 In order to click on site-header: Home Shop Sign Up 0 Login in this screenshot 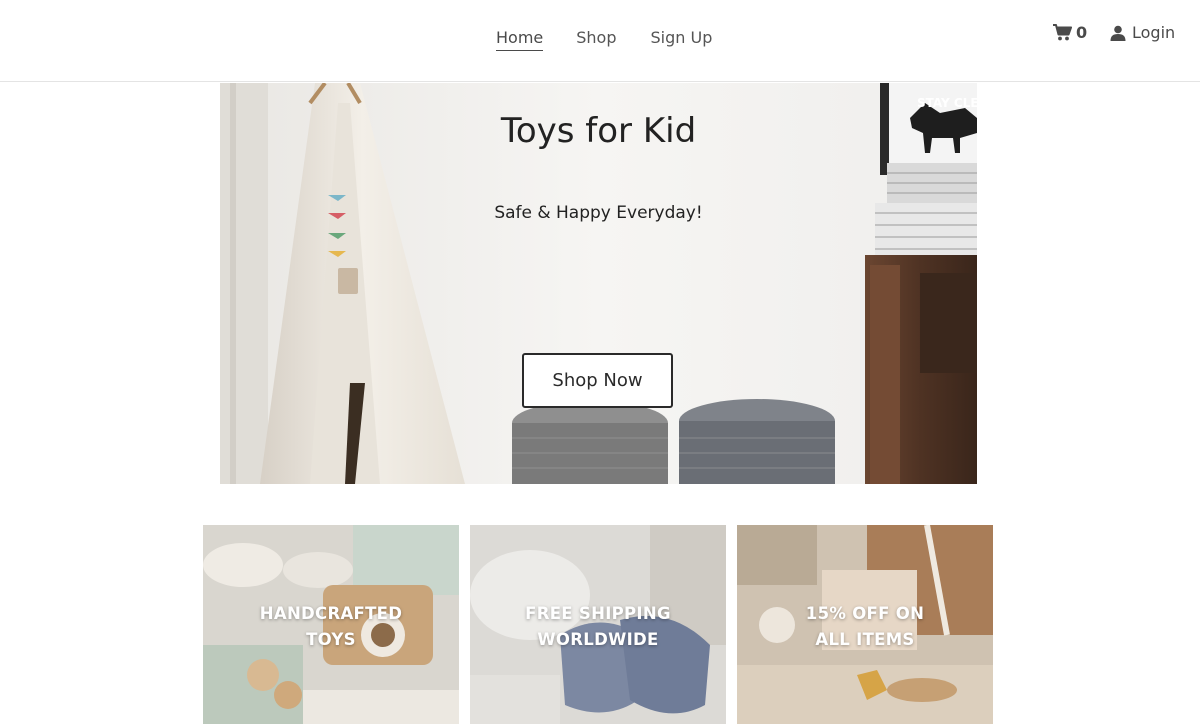, I will do `click(600, 41)`.